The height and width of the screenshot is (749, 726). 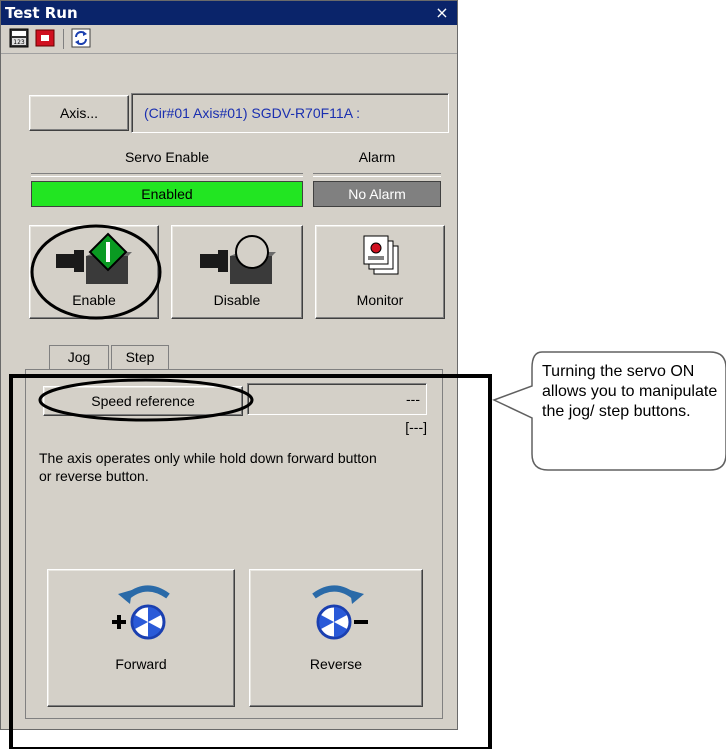 What do you see at coordinates (146, 400) in the screenshot?
I see `speed-reference-highlight-ellipse` at bounding box center [146, 400].